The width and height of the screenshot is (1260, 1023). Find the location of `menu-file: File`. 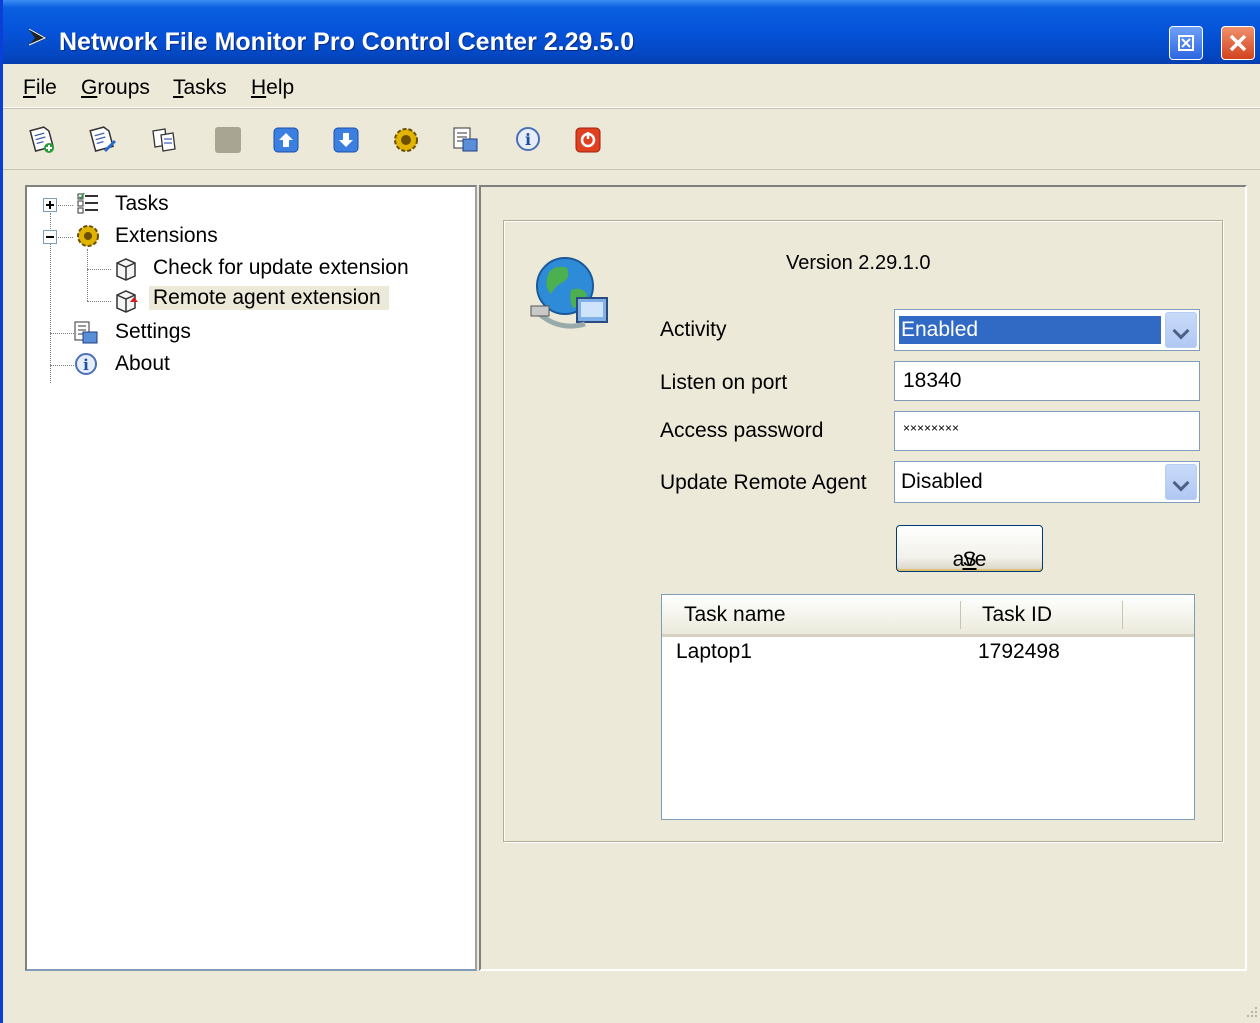

menu-file: File is located at coordinates (40, 88).